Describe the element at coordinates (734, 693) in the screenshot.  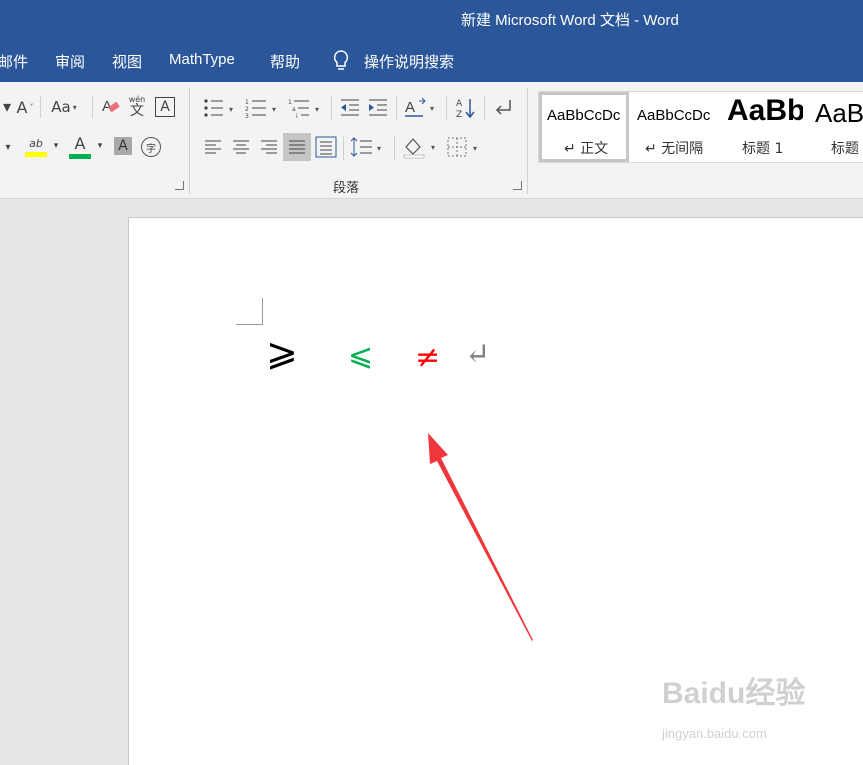
I see `watermark-brand: Baidu经验` at that location.